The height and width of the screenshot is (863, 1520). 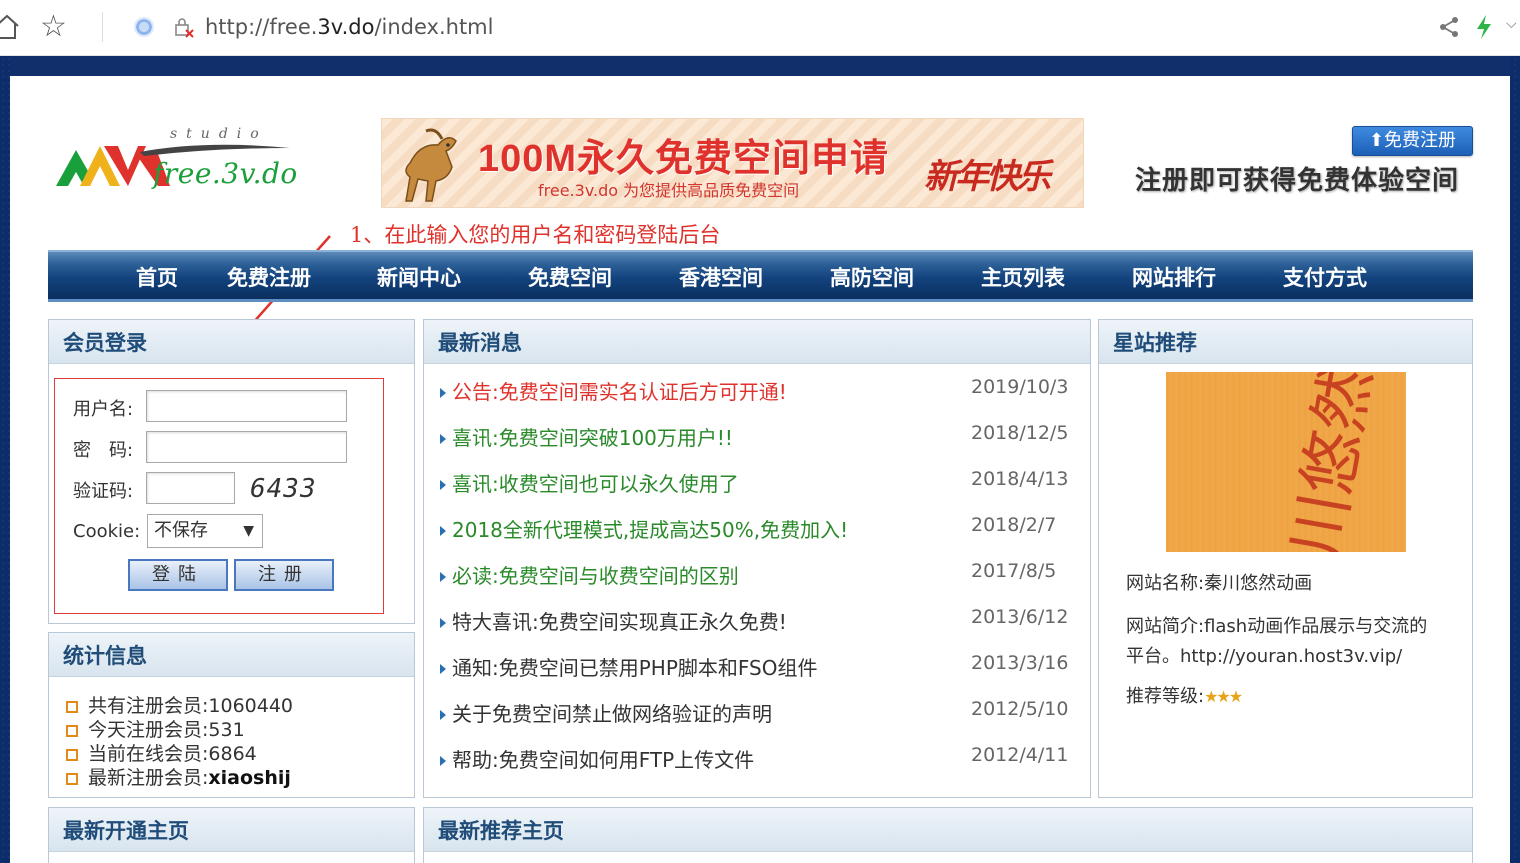 I want to click on news-item: 关于免费空间禁止做网络验证的声明 2012/5/10, so click(x=755, y=712).